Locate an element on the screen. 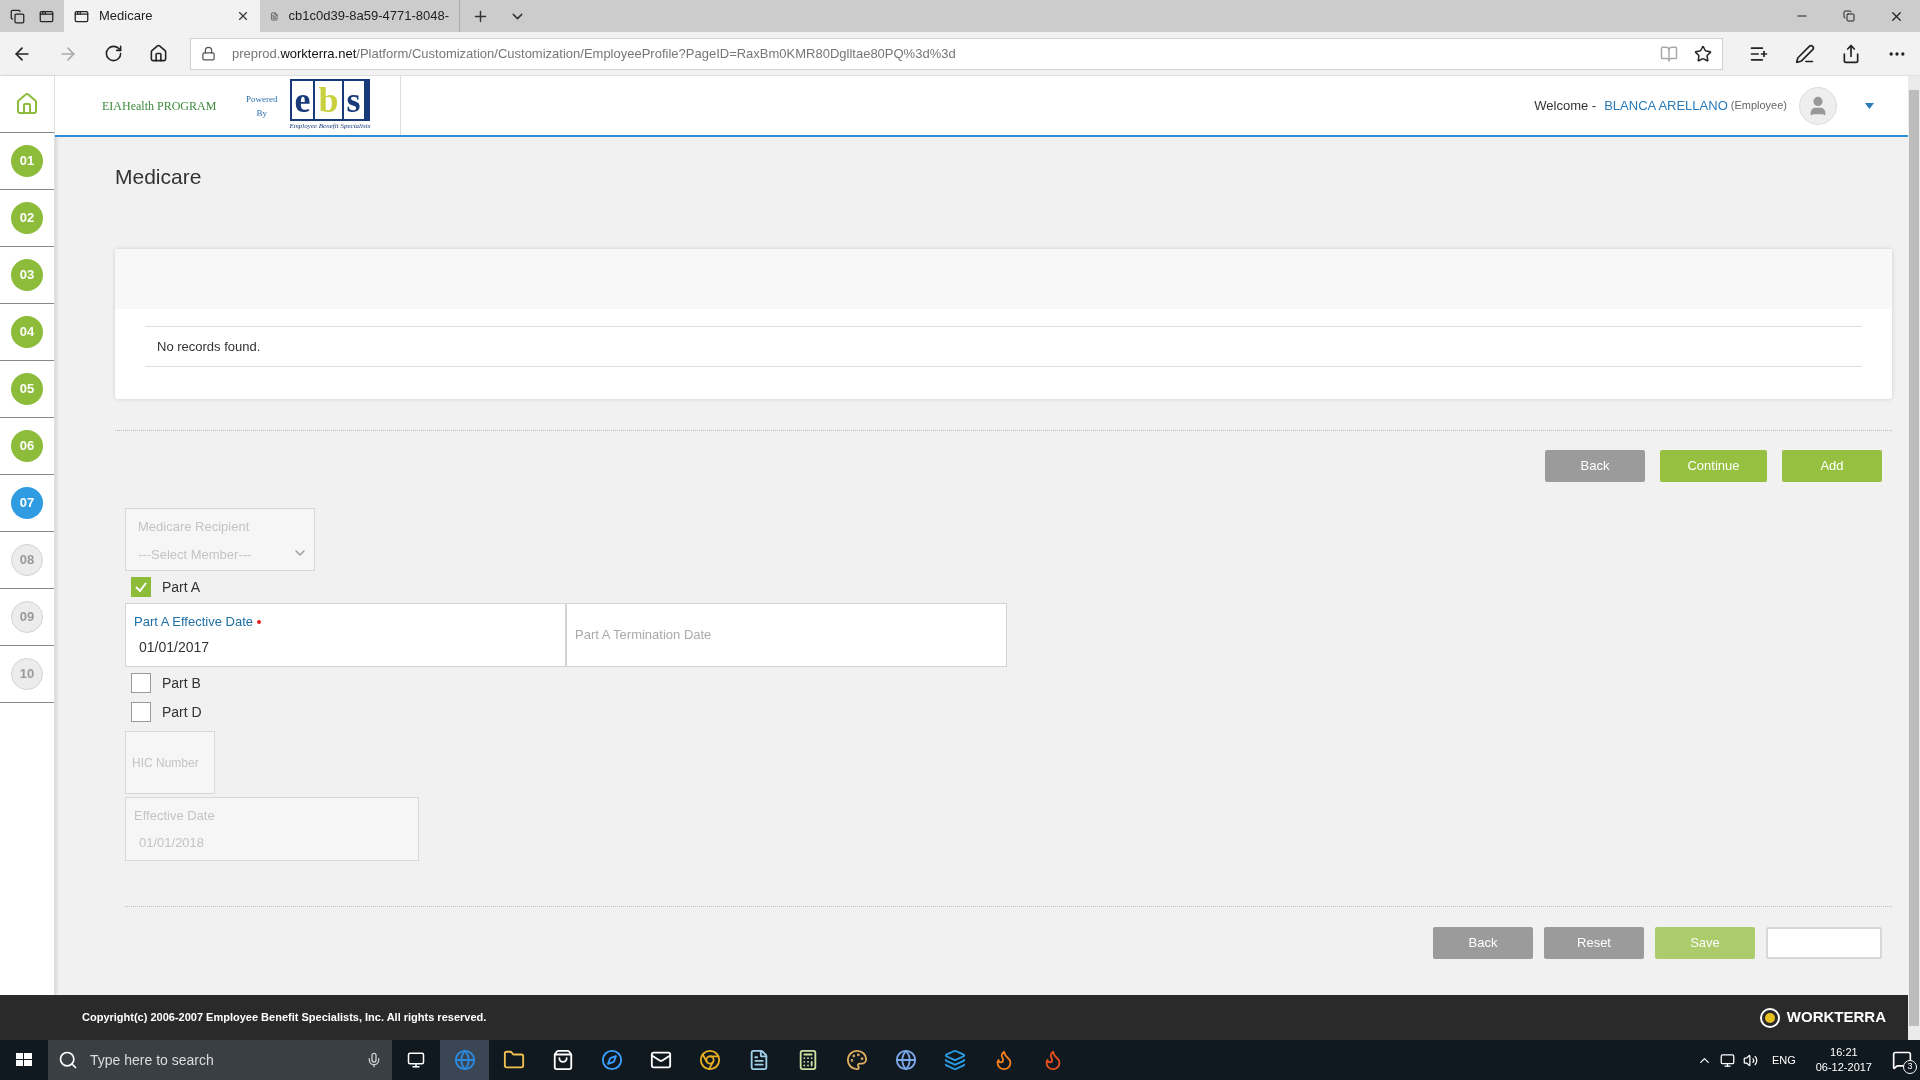 The width and height of the screenshot is (1920, 1080). volume-icon is located at coordinates (1750, 1060).